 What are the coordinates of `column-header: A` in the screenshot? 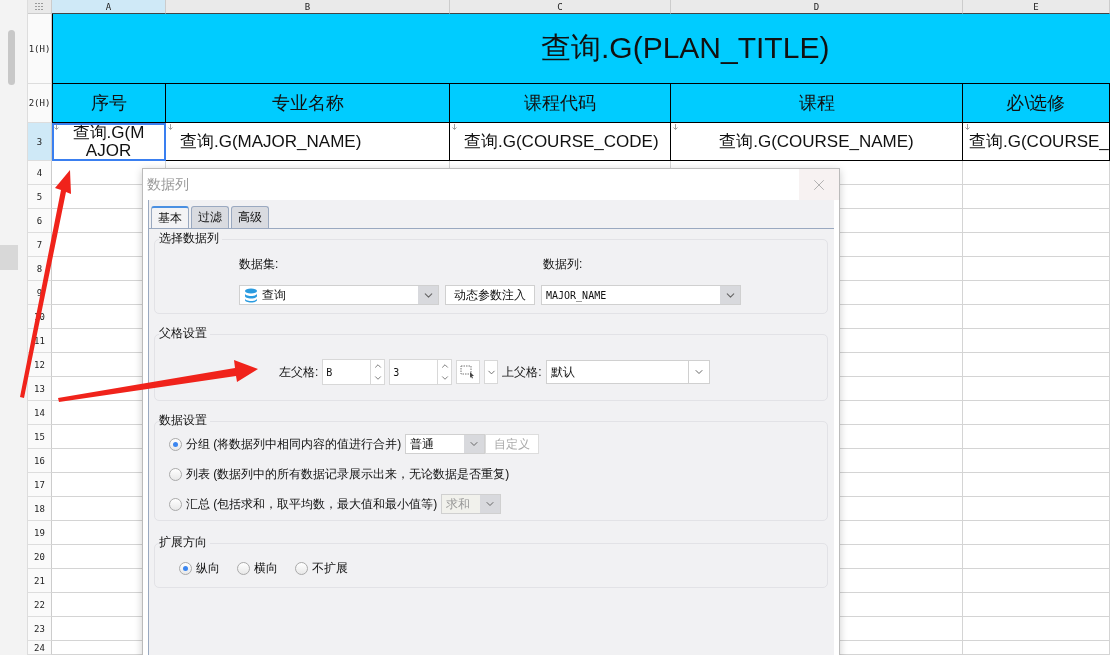 It's located at (109, 7).